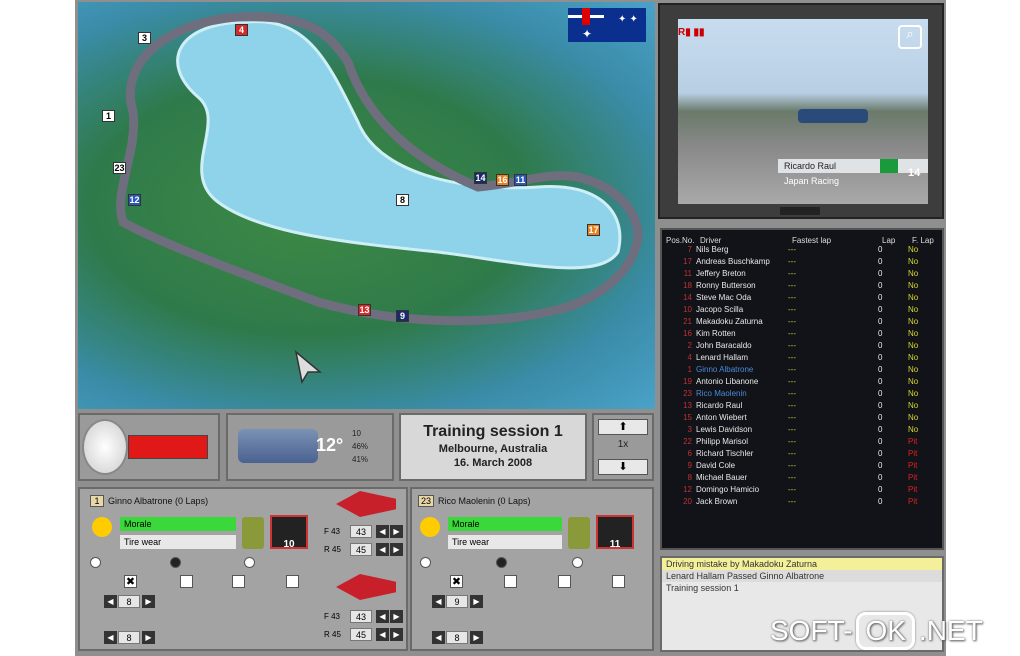 This screenshot has width=1020, height=656. I want to click on standings-row: 8 Michael Bauer --- 0 Pit, so click(802, 478).